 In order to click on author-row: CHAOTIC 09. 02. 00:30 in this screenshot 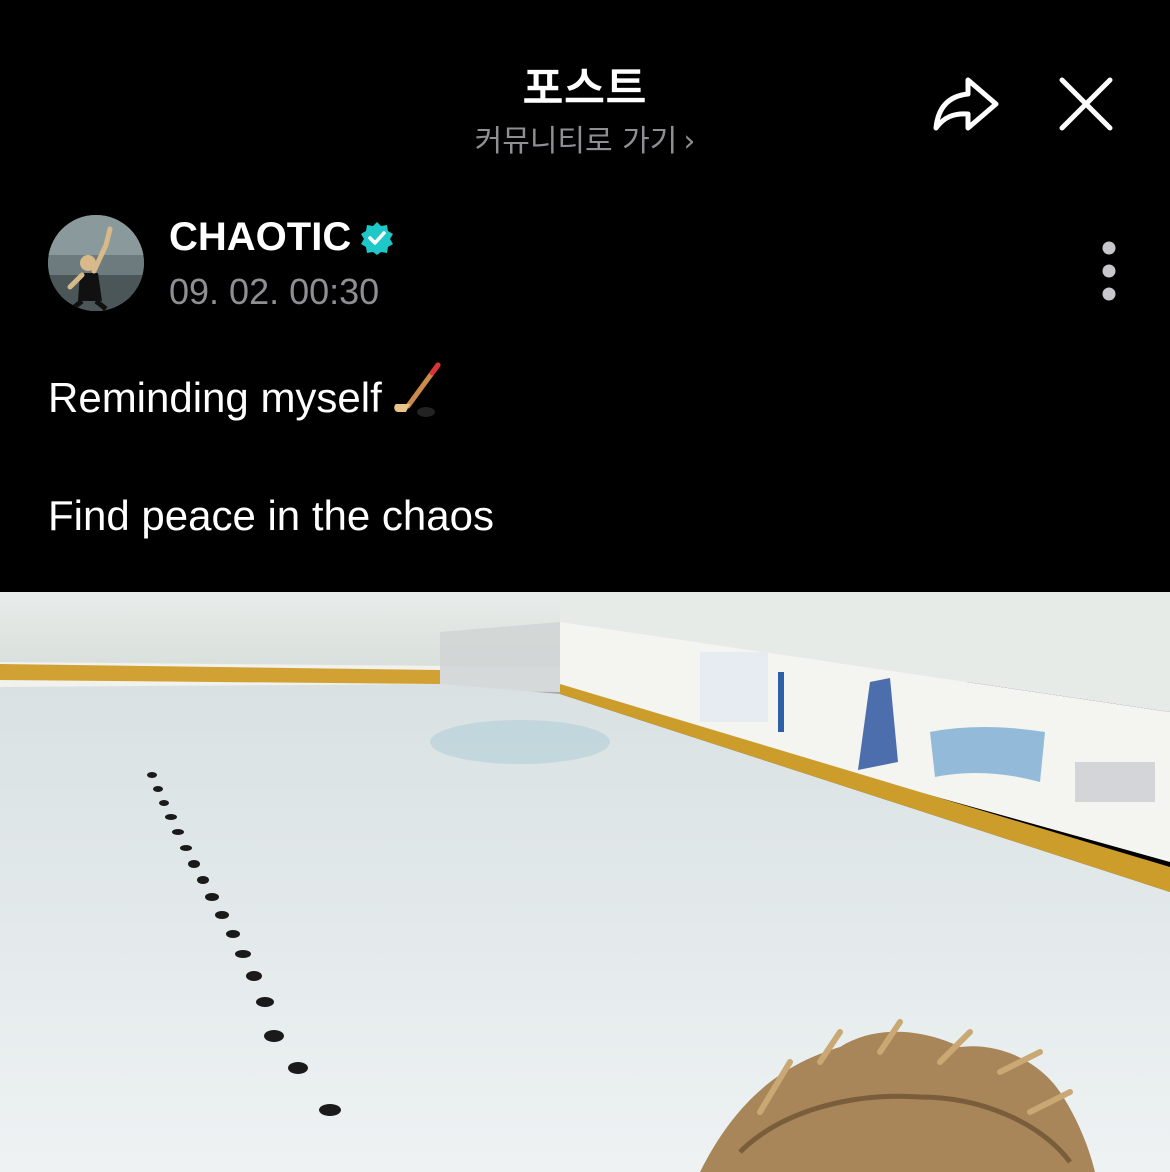, I will do `click(585, 265)`.